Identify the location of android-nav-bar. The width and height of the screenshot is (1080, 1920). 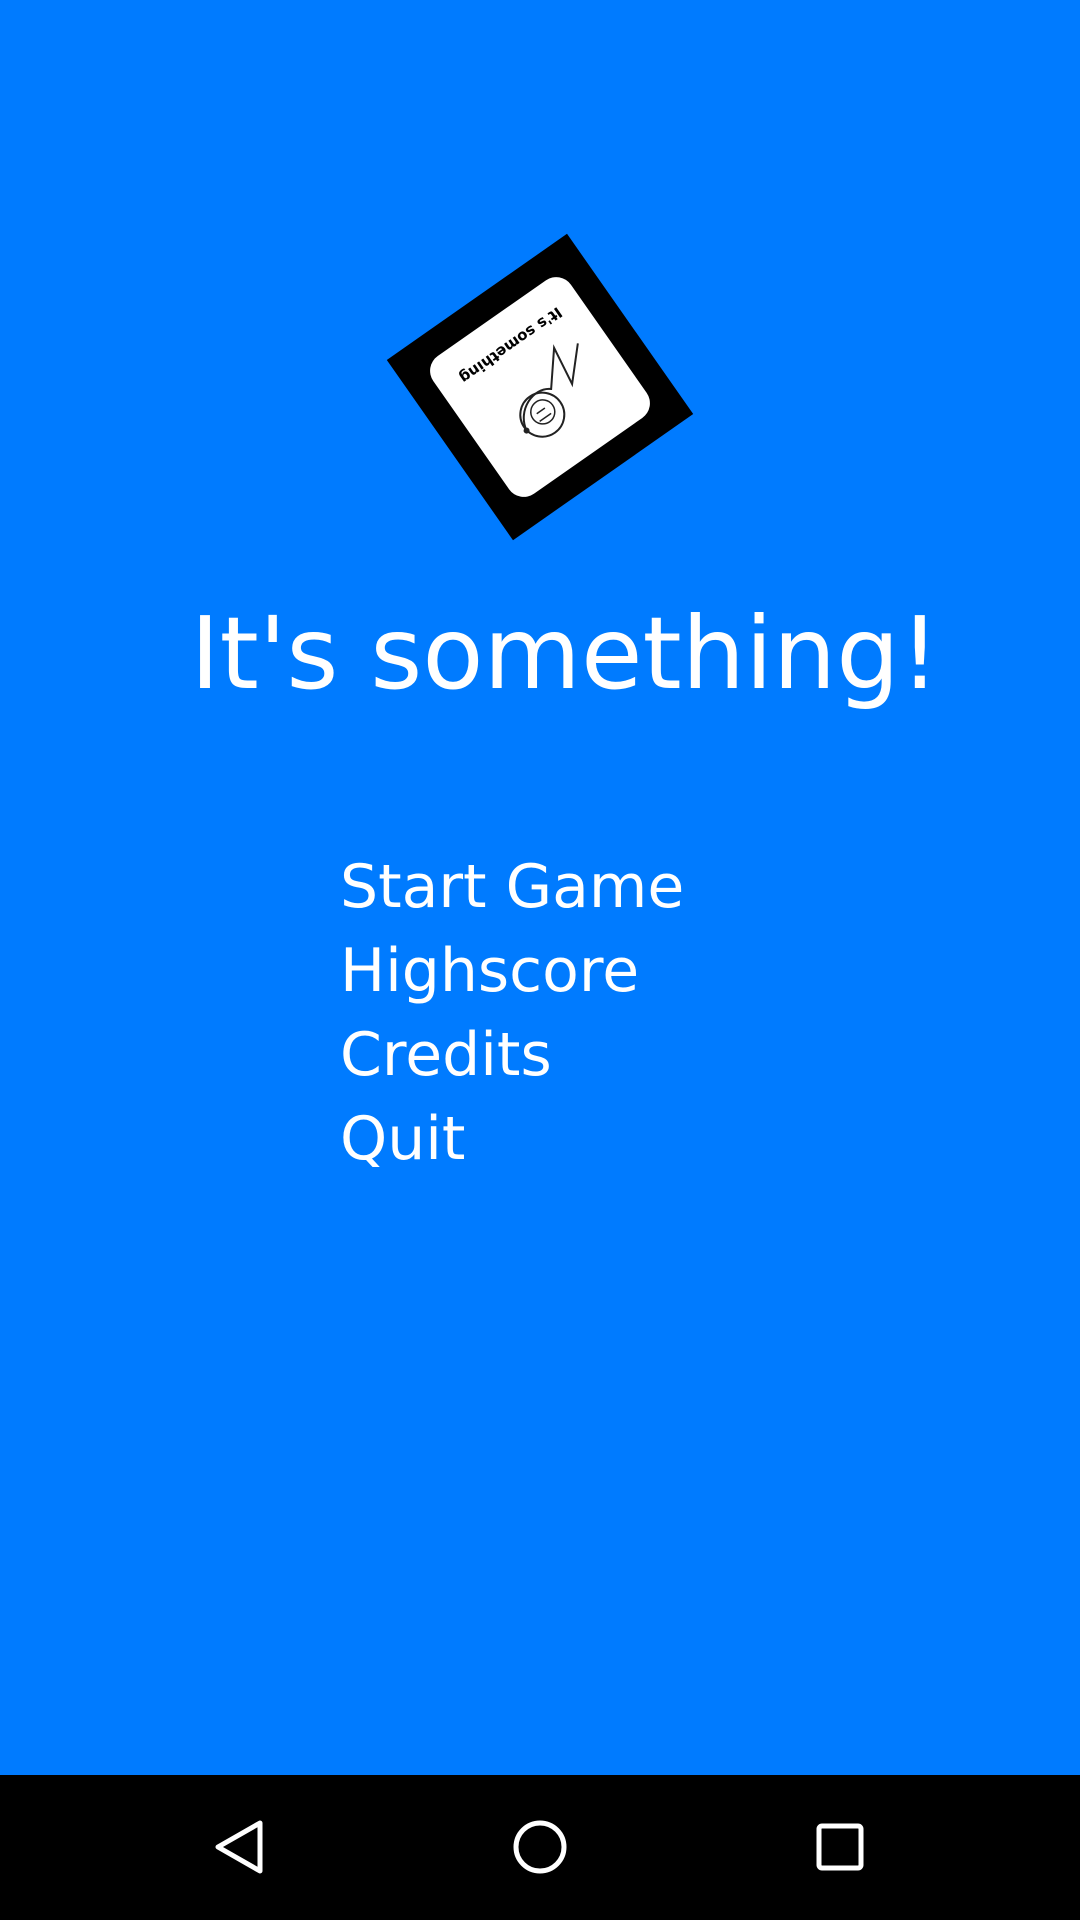
(540, 1847).